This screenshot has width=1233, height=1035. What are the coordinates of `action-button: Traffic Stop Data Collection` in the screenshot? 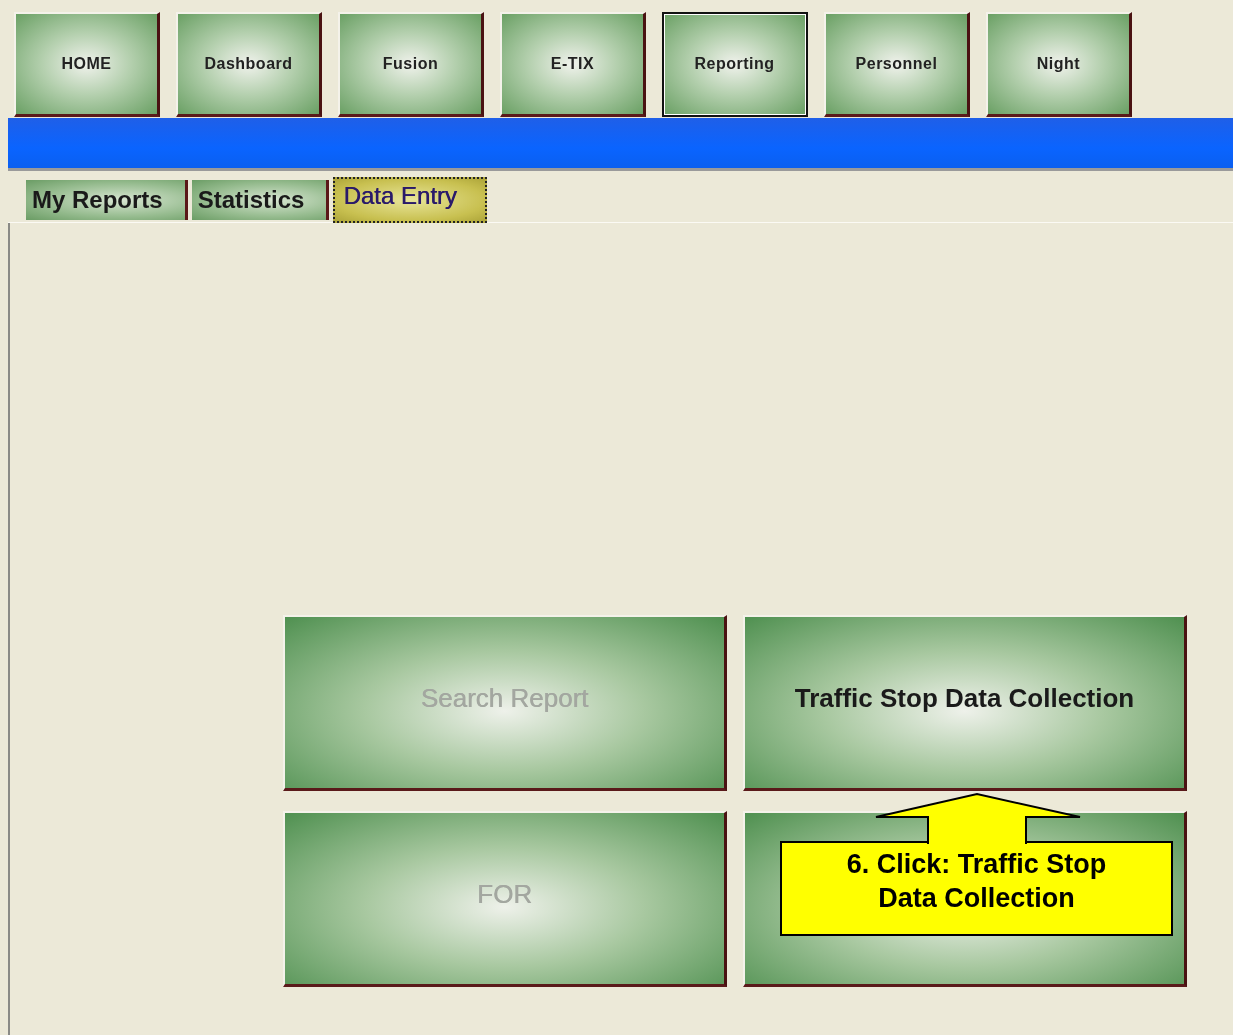 It's located at (965, 703).